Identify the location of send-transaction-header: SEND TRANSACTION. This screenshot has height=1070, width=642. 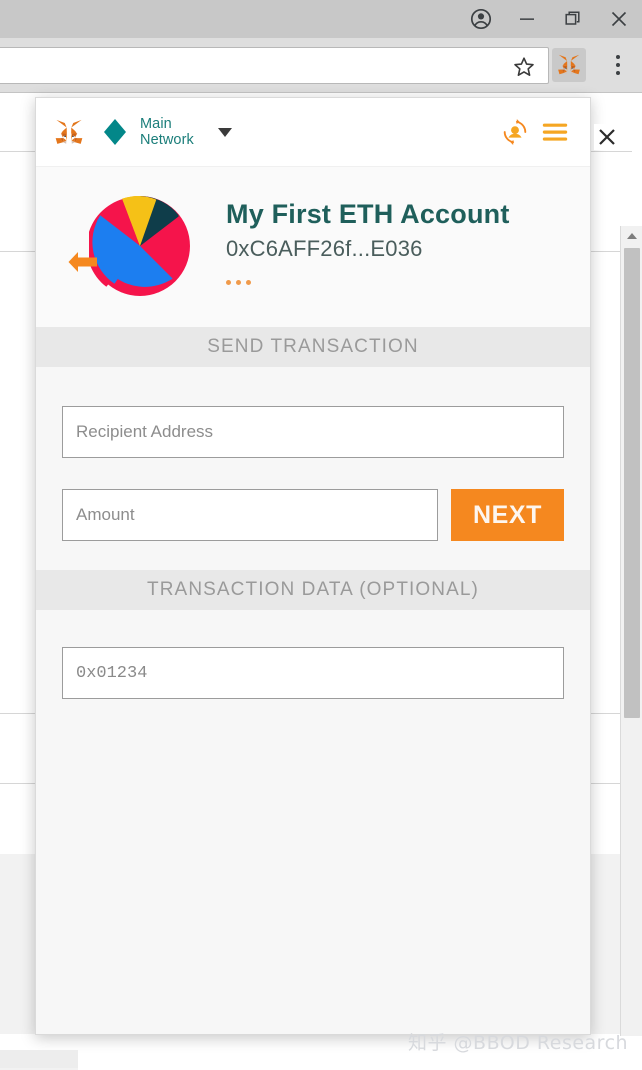
(313, 347).